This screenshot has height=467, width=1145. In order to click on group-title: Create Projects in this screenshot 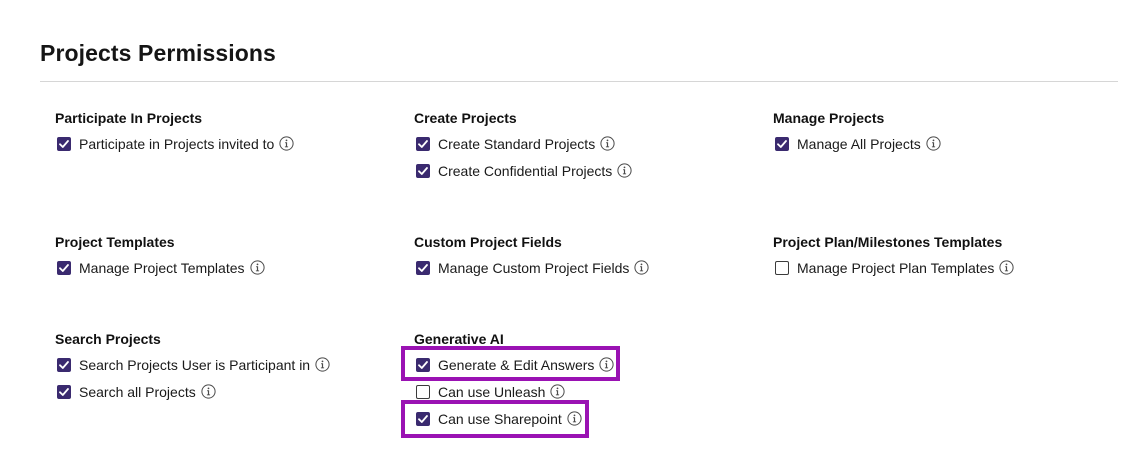, I will do `click(465, 118)`.